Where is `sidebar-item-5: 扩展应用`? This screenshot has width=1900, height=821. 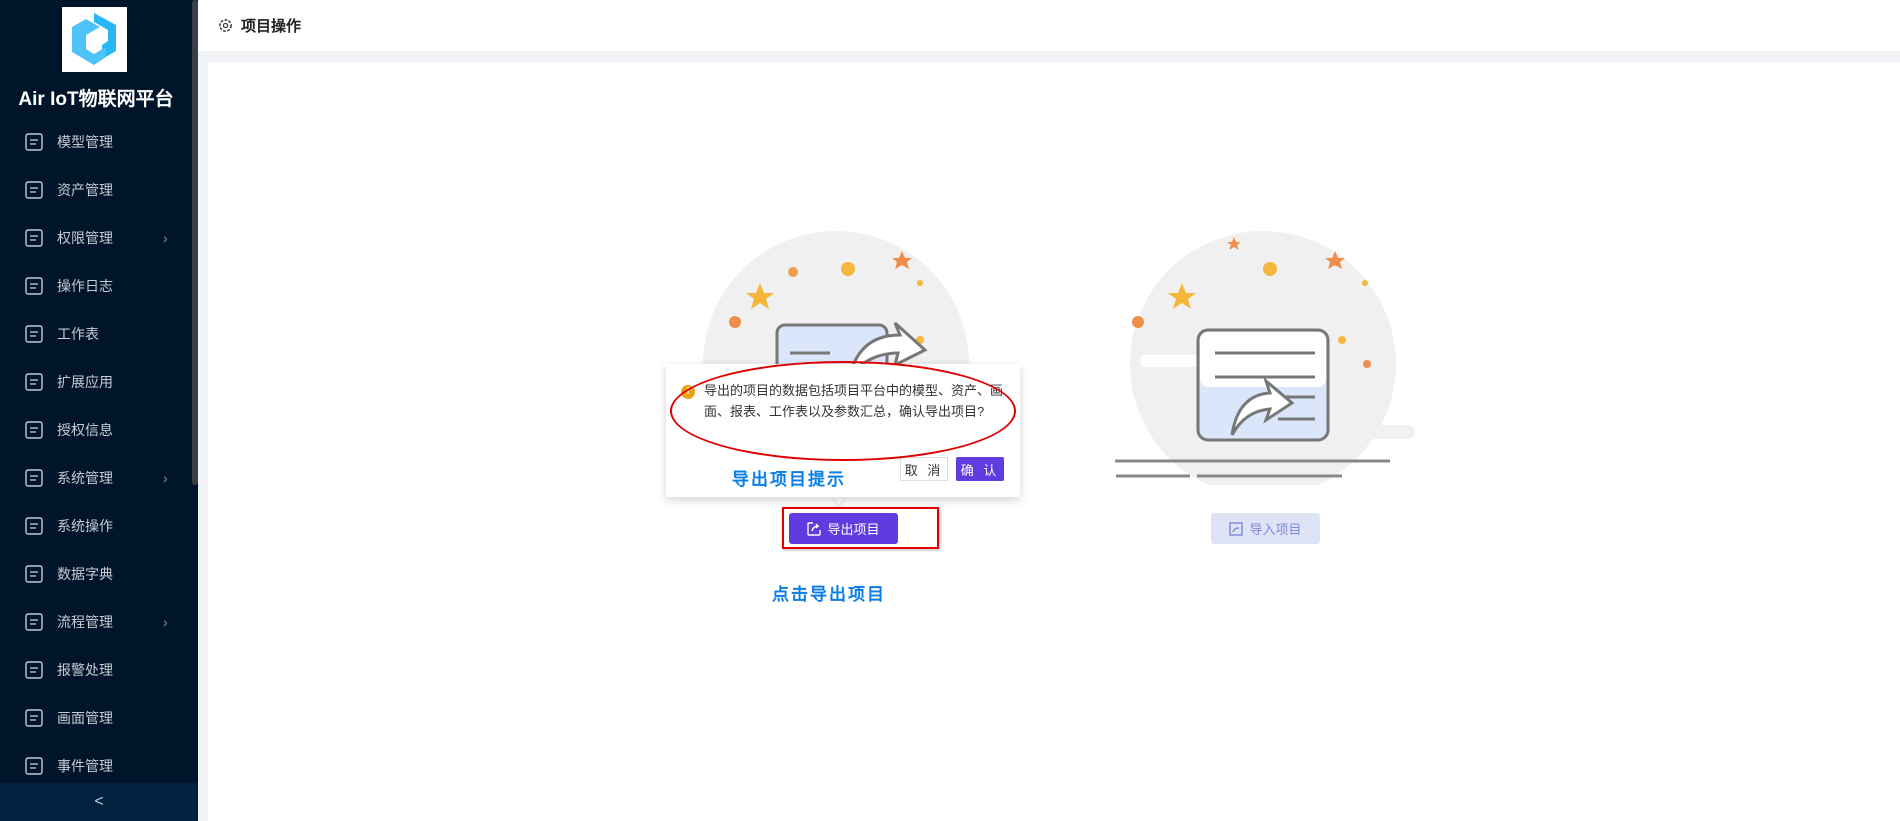
sidebar-item-5: 扩展应用 is located at coordinates (96, 382).